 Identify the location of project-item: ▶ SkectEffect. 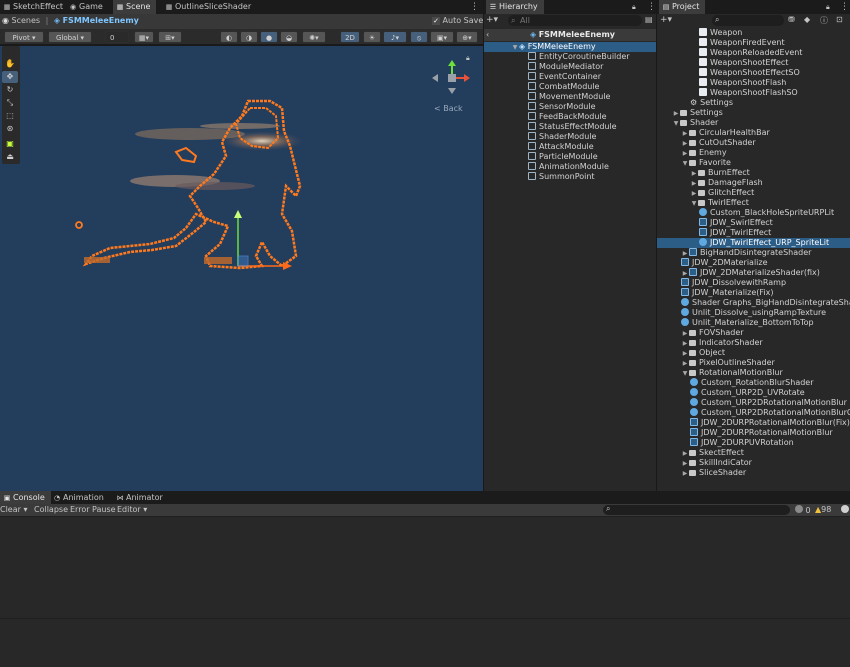
(753, 453).